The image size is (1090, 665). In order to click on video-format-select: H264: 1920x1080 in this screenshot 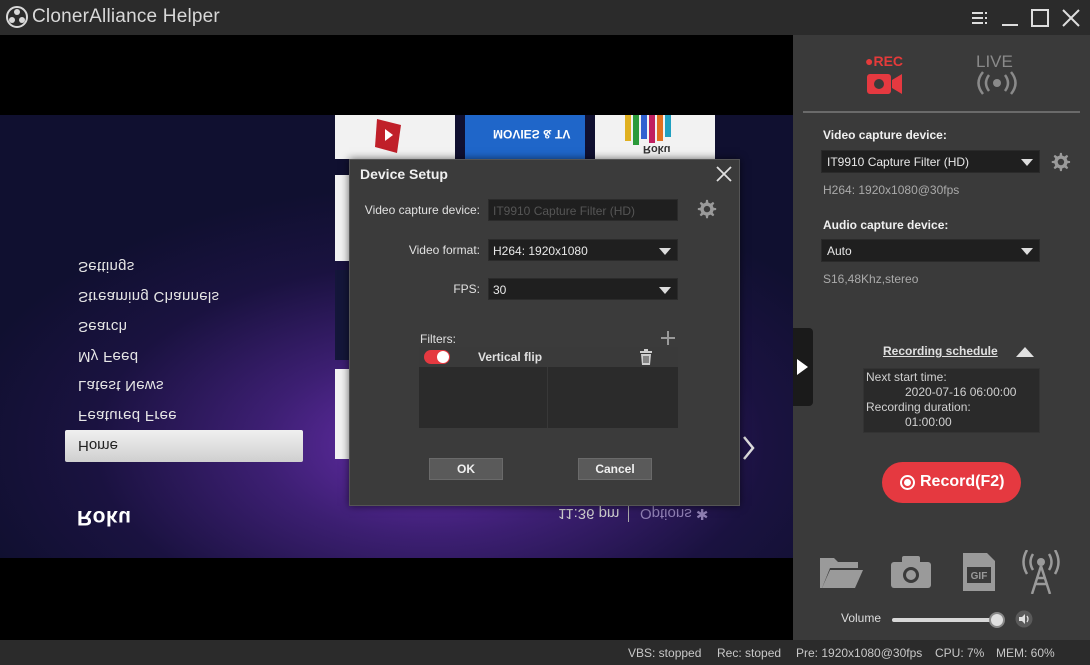, I will do `click(583, 250)`.